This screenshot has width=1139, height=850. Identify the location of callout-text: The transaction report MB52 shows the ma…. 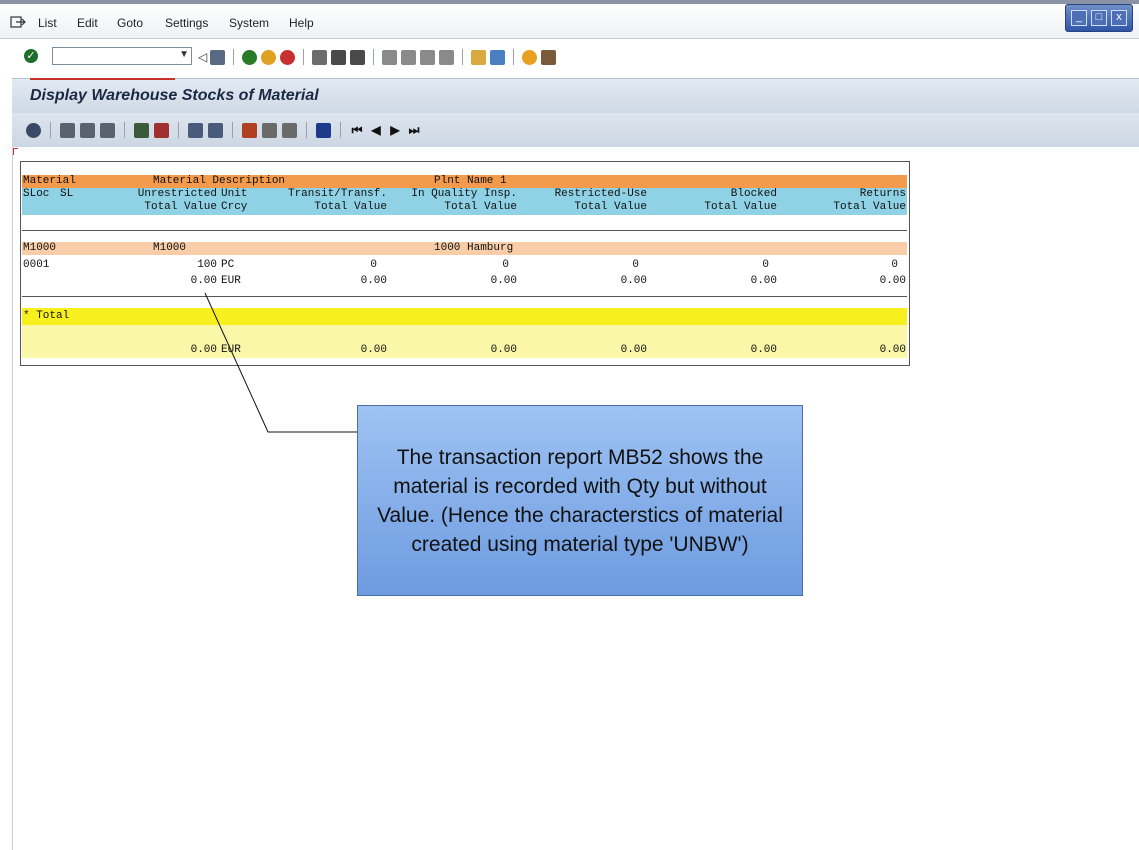
(580, 500).